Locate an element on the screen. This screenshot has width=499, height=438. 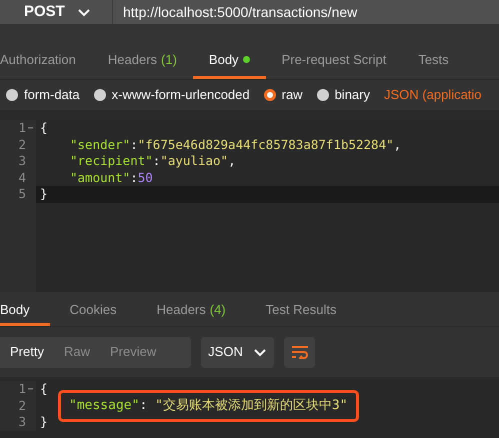
line-number: 5 is located at coordinates (22, 194).